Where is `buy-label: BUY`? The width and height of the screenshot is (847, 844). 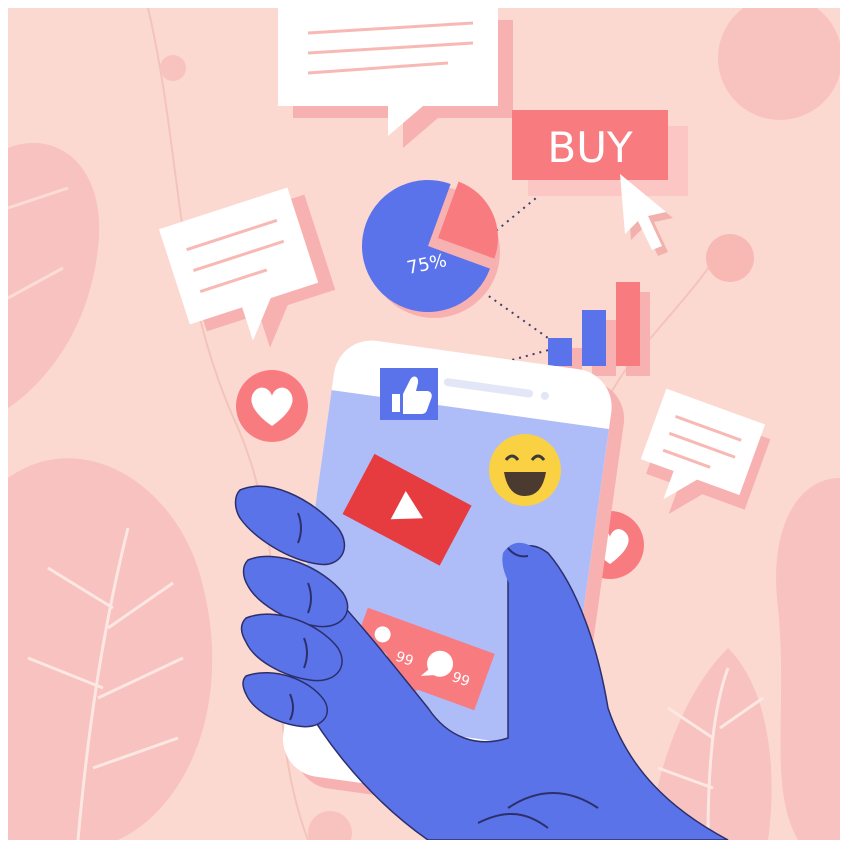
buy-label: BUY is located at coordinates (590, 147).